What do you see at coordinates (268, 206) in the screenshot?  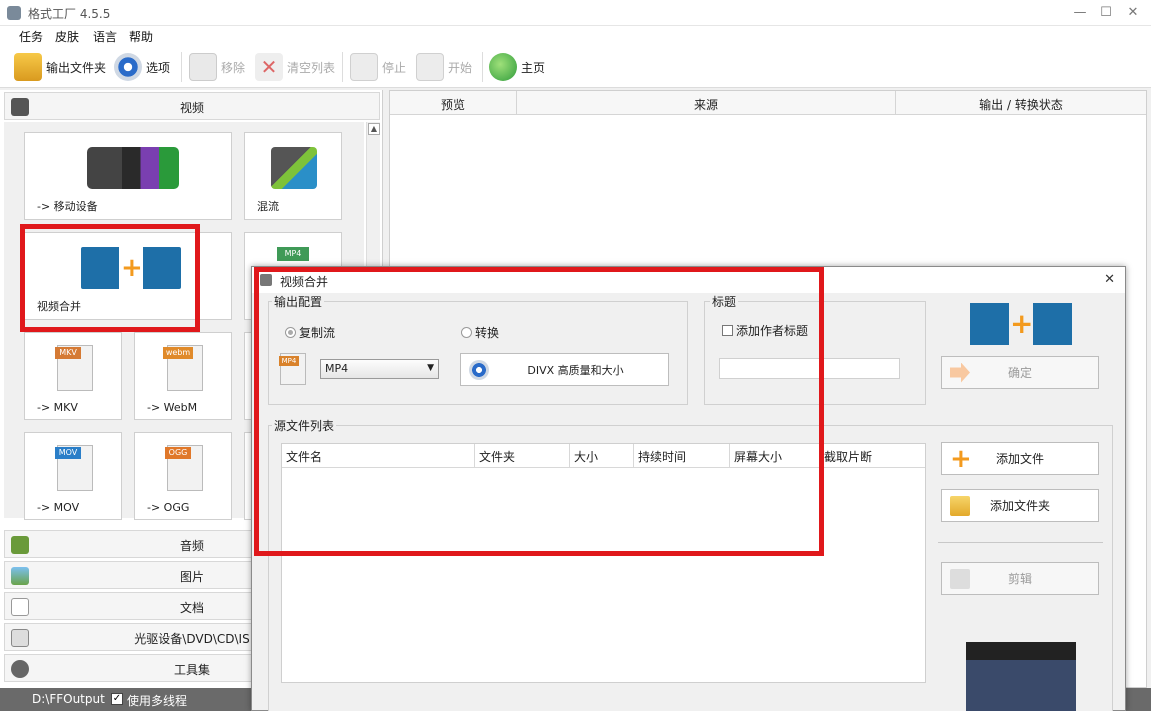 I see `tile-mux-label: 混流` at bounding box center [268, 206].